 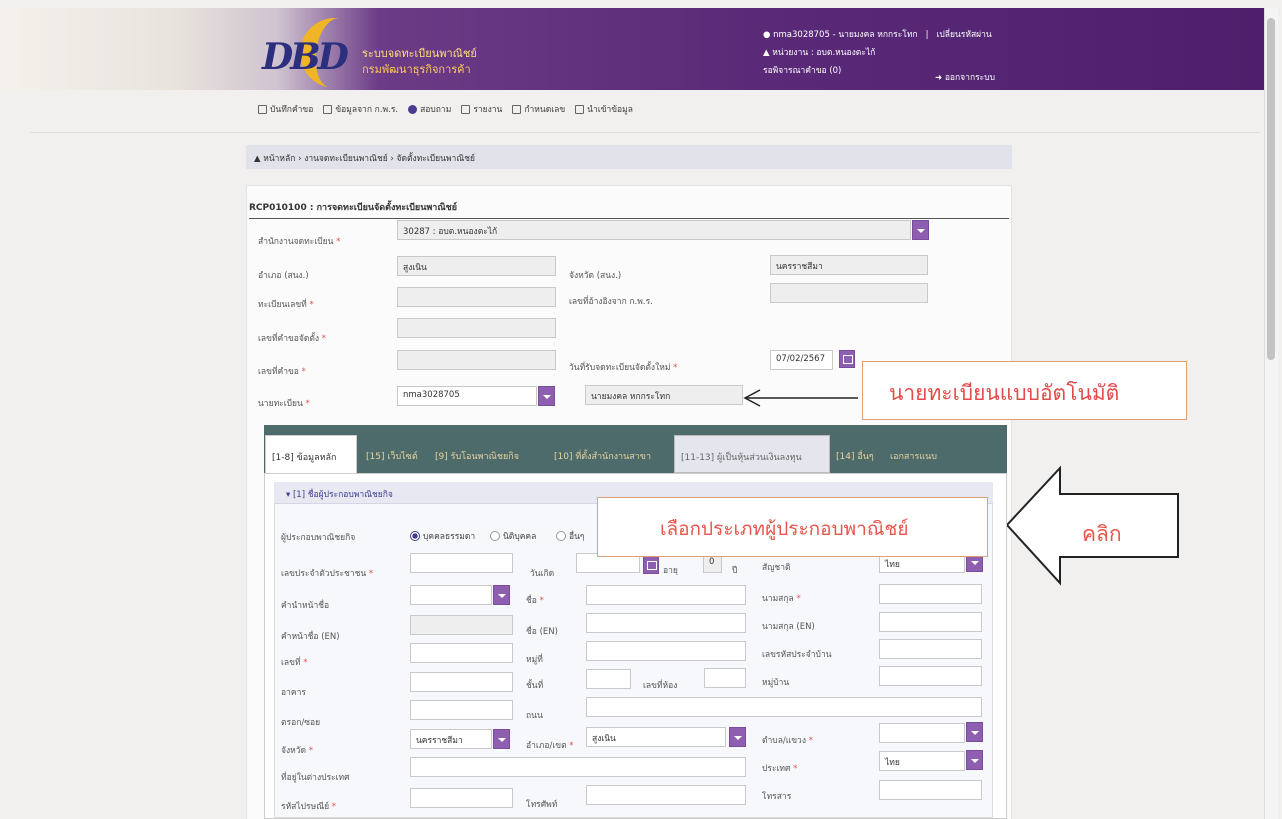 I want to click on choose-type-callout: เลือกประเภทผู้ประกอบพาณิชย์, so click(x=792, y=527).